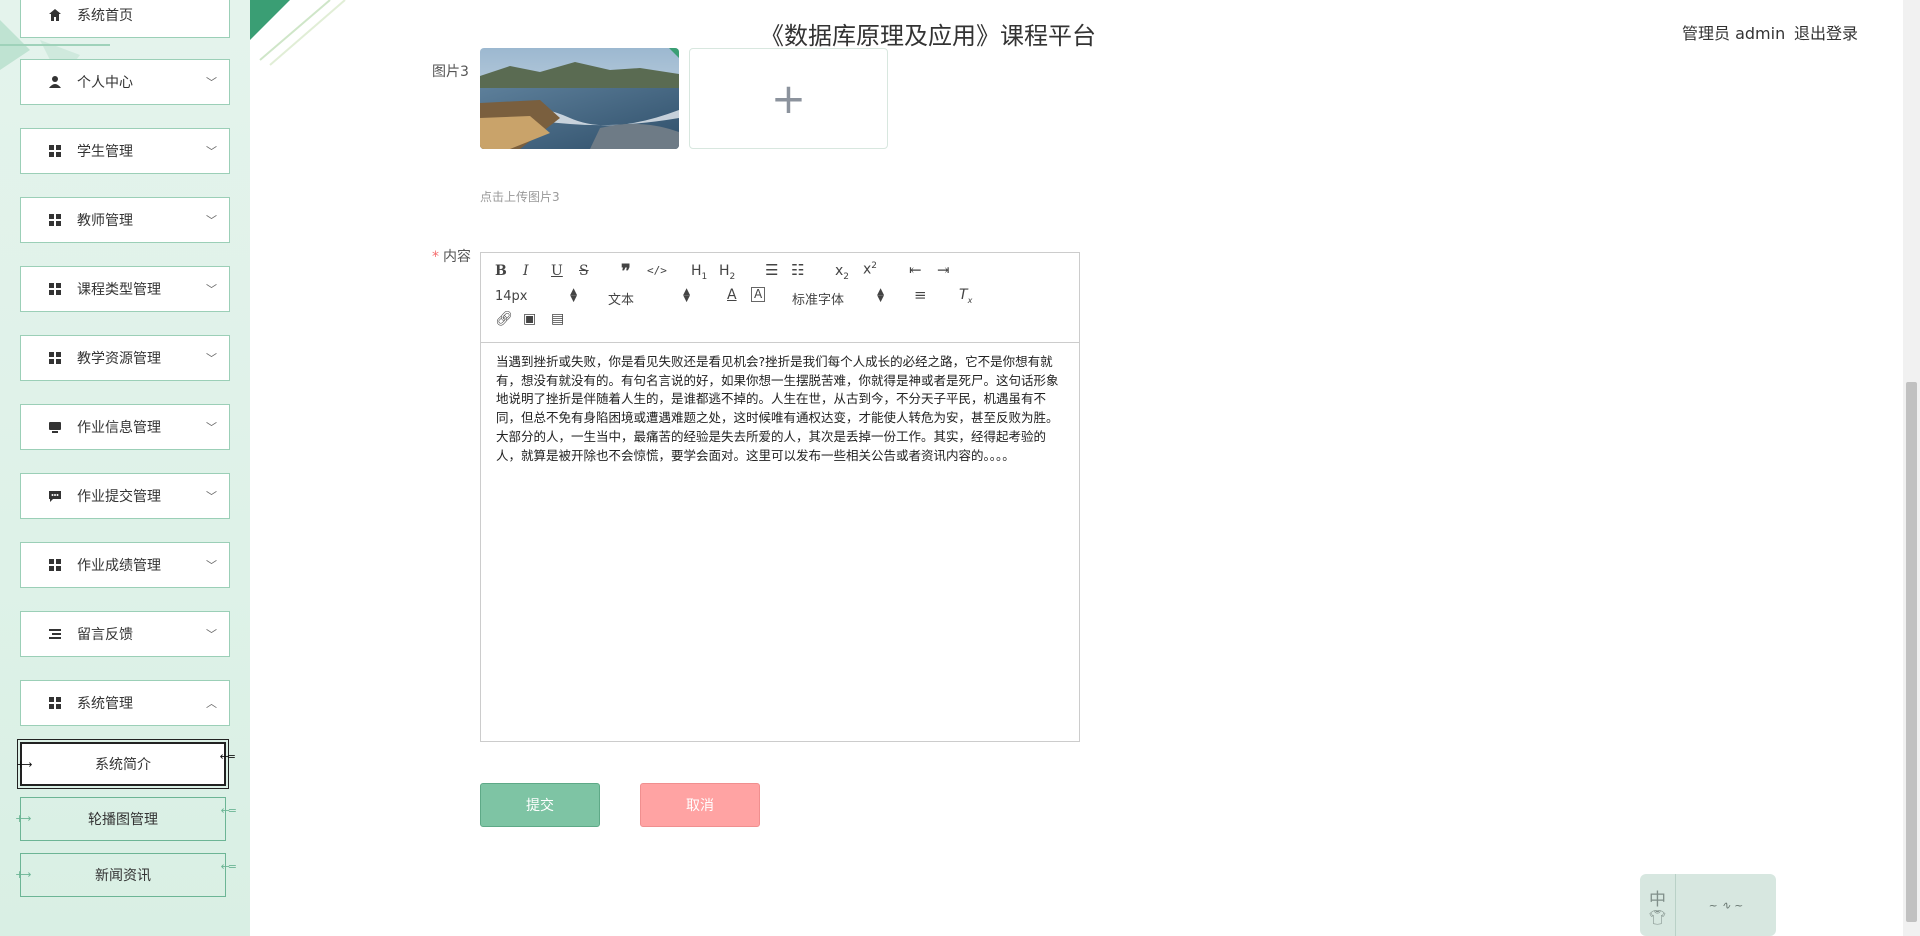 This screenshot has height=936, width=1920. What do you see at coordinates (771, 270) in the screenshot?
I see `ordered-list-icon: ☰` at bounding box center [771, 270].